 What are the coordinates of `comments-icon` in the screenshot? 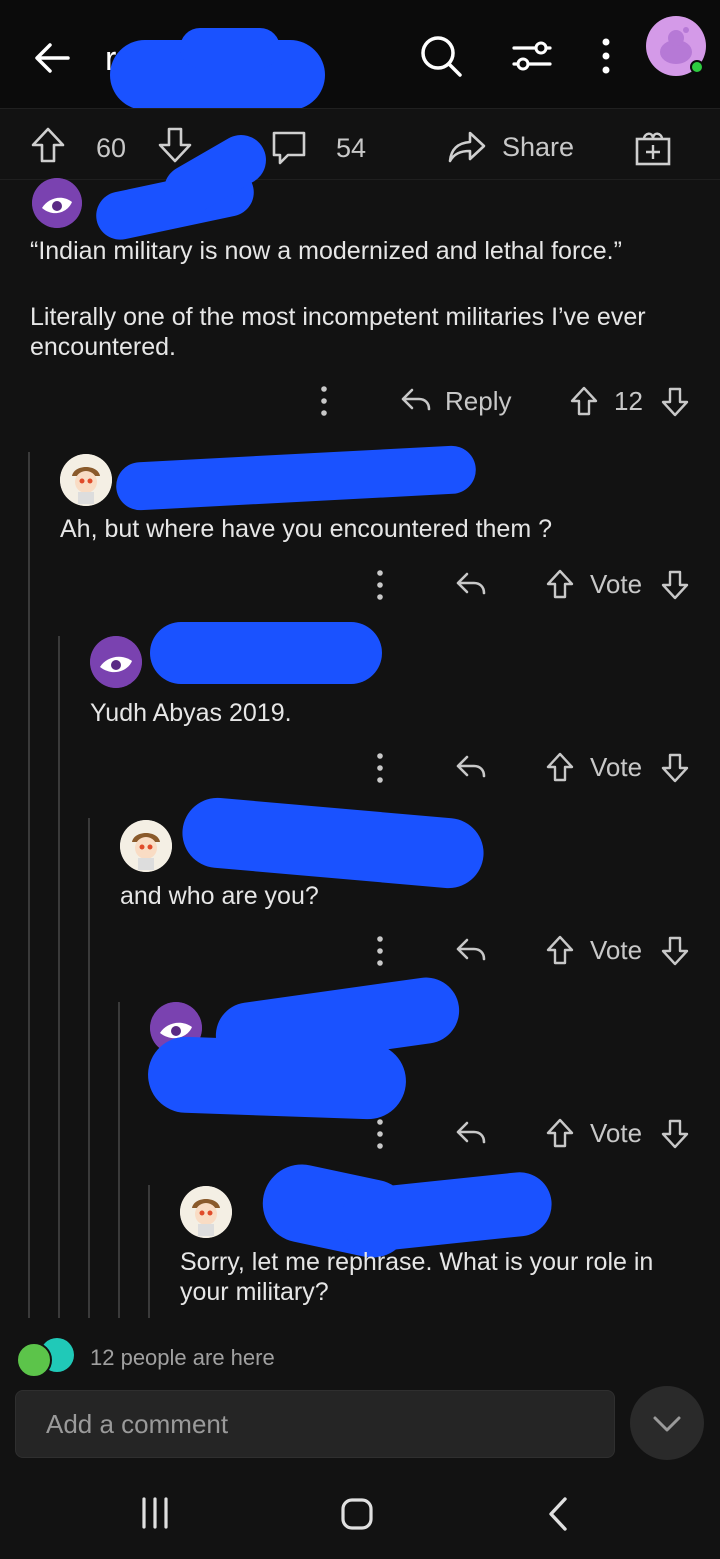 It's located at (289, 148).